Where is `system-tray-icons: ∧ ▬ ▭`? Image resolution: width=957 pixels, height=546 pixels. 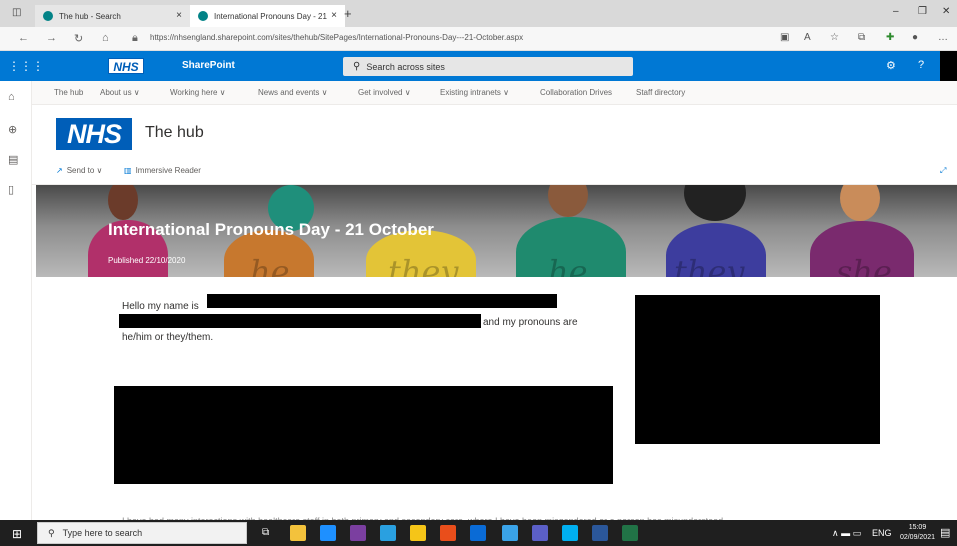 system-tray-icons: ∧ ▬ ▭ is located at coordinates (846, 533).